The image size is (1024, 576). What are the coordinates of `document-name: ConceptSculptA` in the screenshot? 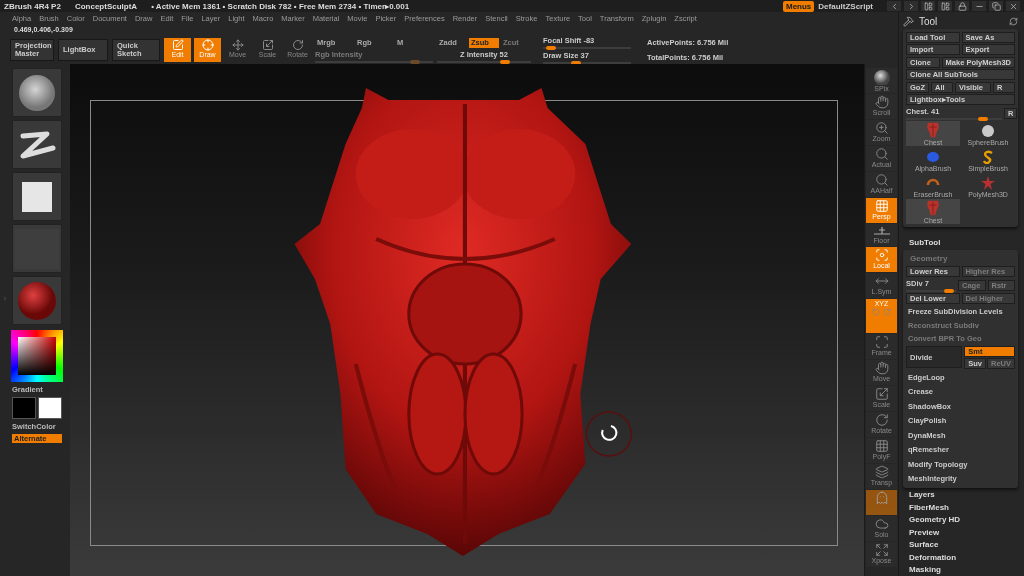 It's located at (106, 6).